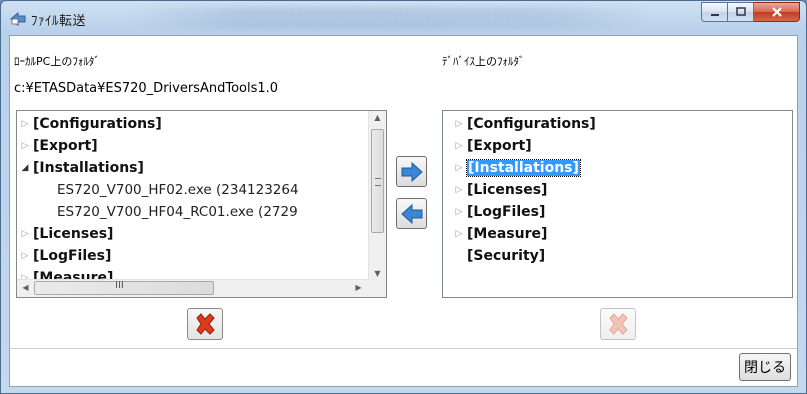 The image size is (807, 394). Describe the element at coordinates (65, 273) in the screenshot. I see `local-tree-item: ▷ [Measure]` at that location.